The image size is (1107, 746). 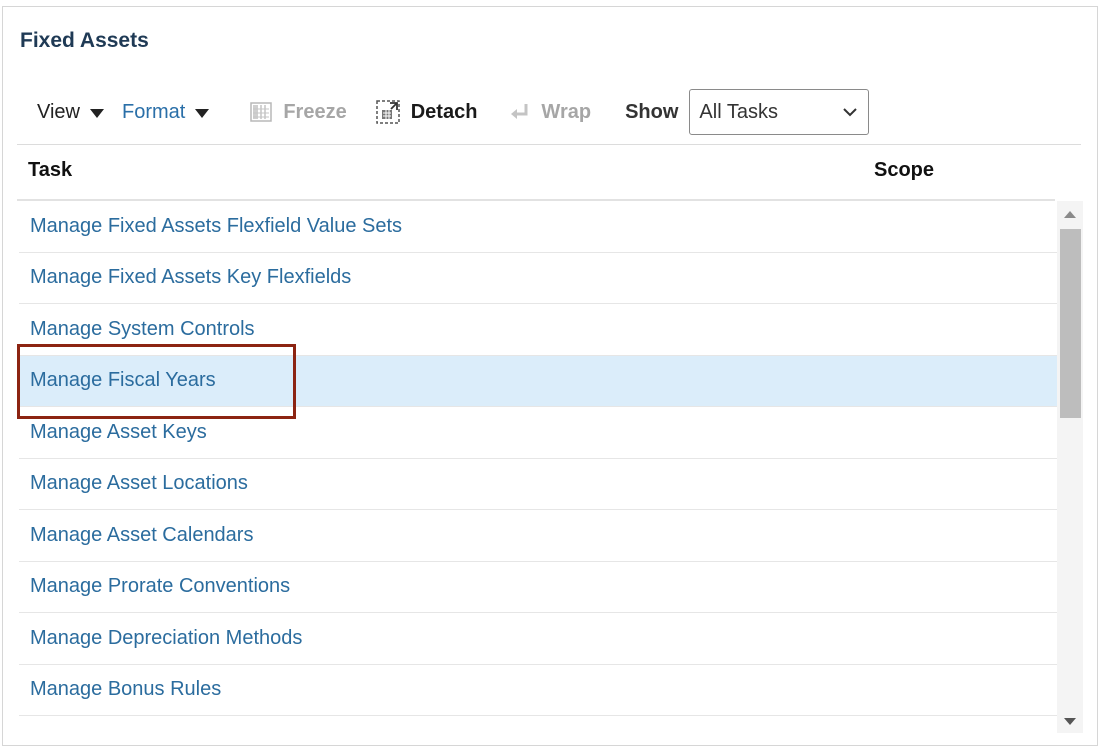 I want to click on format-menu: Format, so click(x=166, y=112).